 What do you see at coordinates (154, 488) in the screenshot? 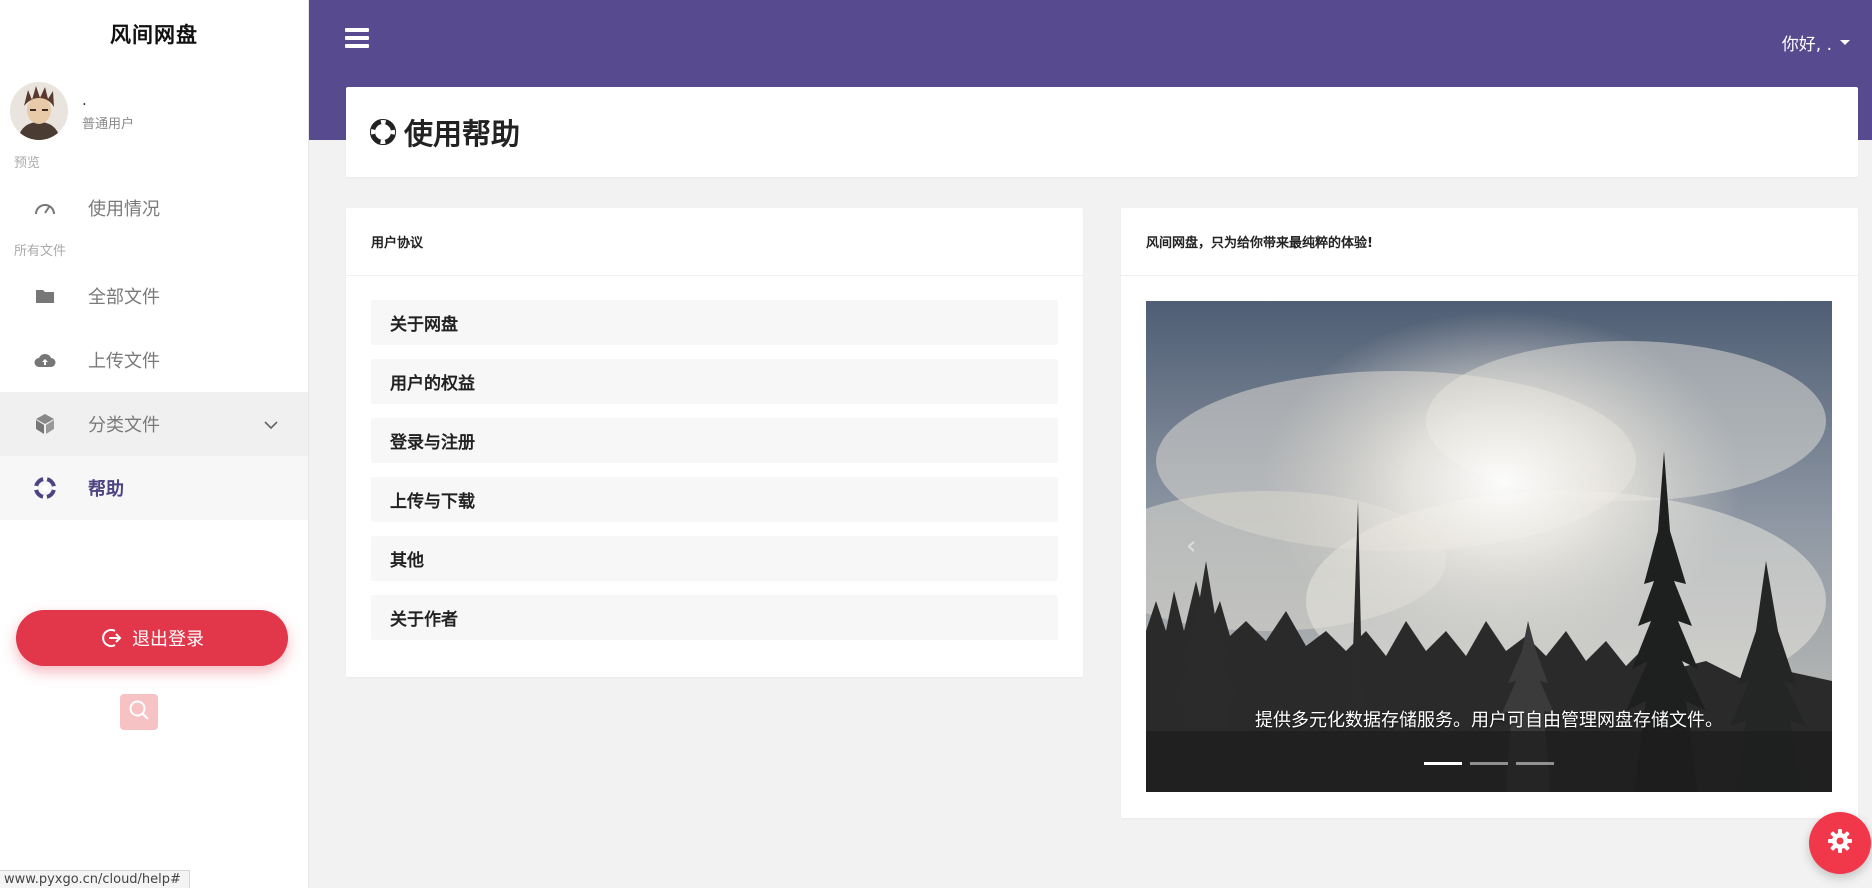
I see `sidebar-item-help: 帮助` at bounding box center [154, 488].